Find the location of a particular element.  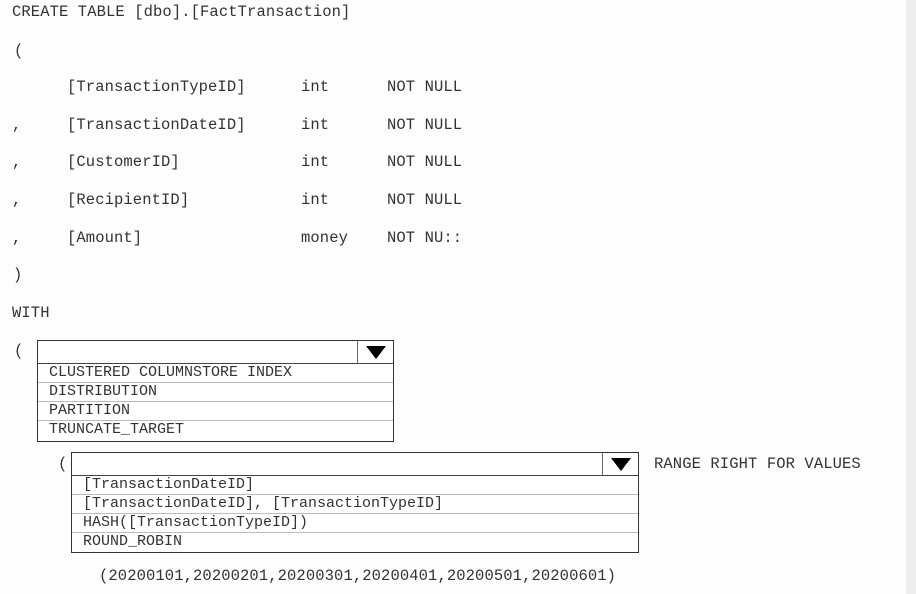

dropdown-option: [TransactionDateID], [TransactionTypeID] is located at coordinates (355, 504).